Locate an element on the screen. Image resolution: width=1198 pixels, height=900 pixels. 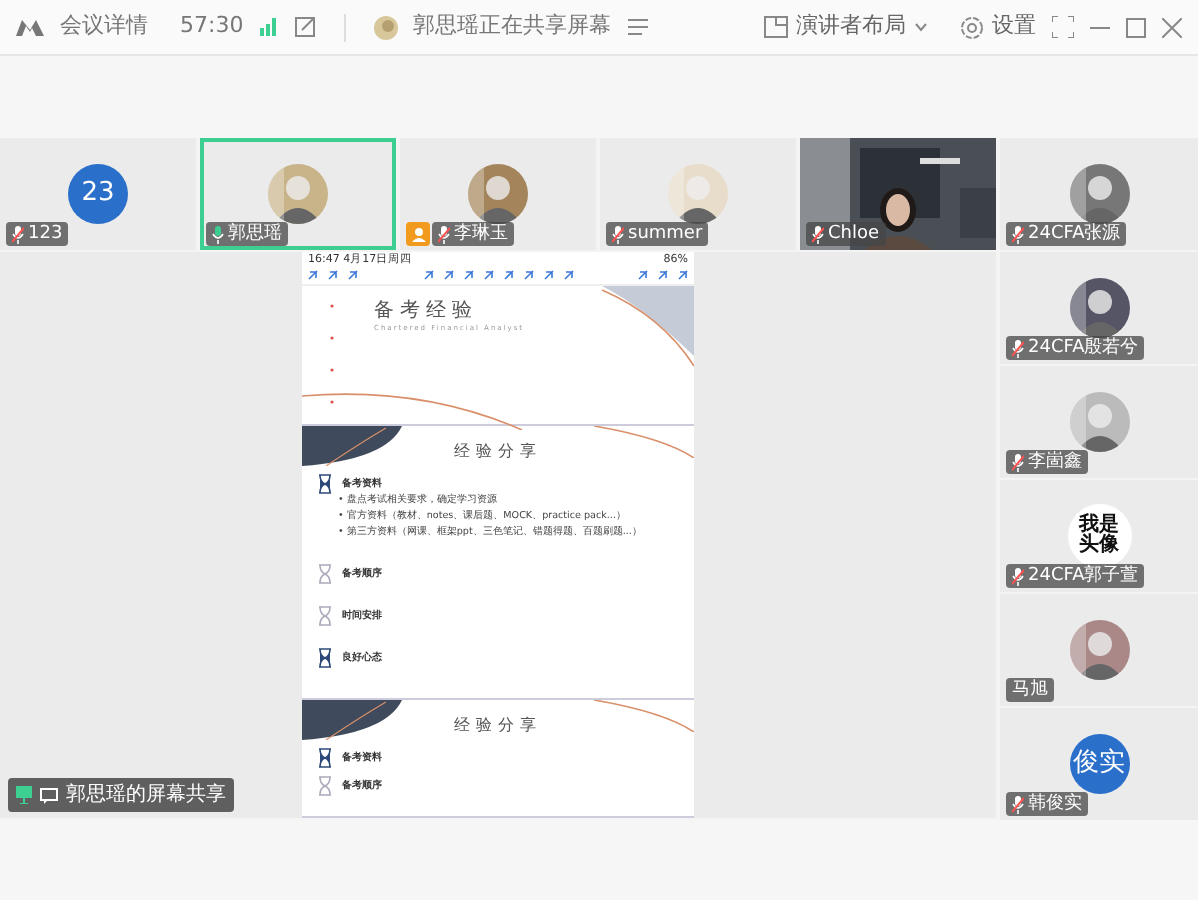
participant-tile: summer is located at coordinates (698, 194).